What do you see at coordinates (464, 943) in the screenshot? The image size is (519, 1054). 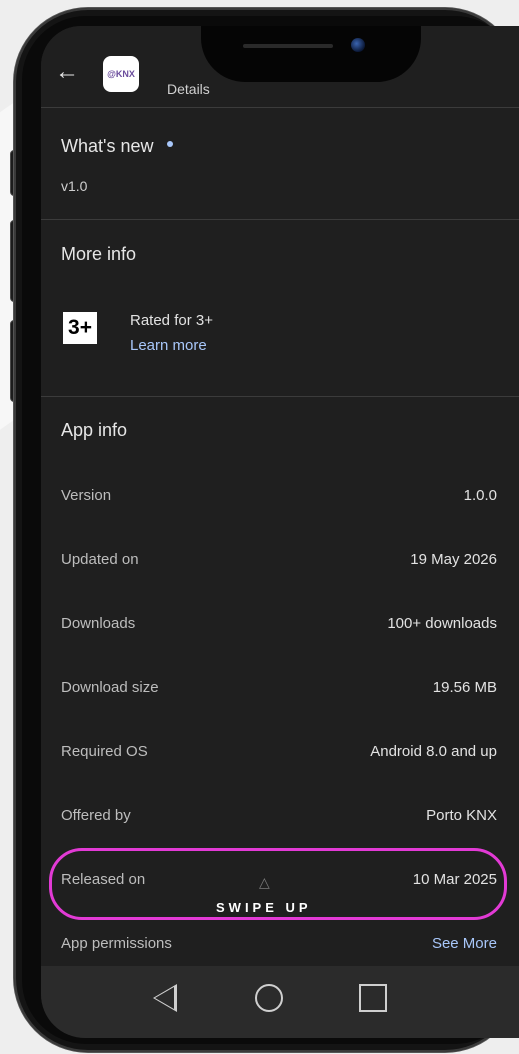 I see `see-more-link: See More` at bounding box center [464, 943].